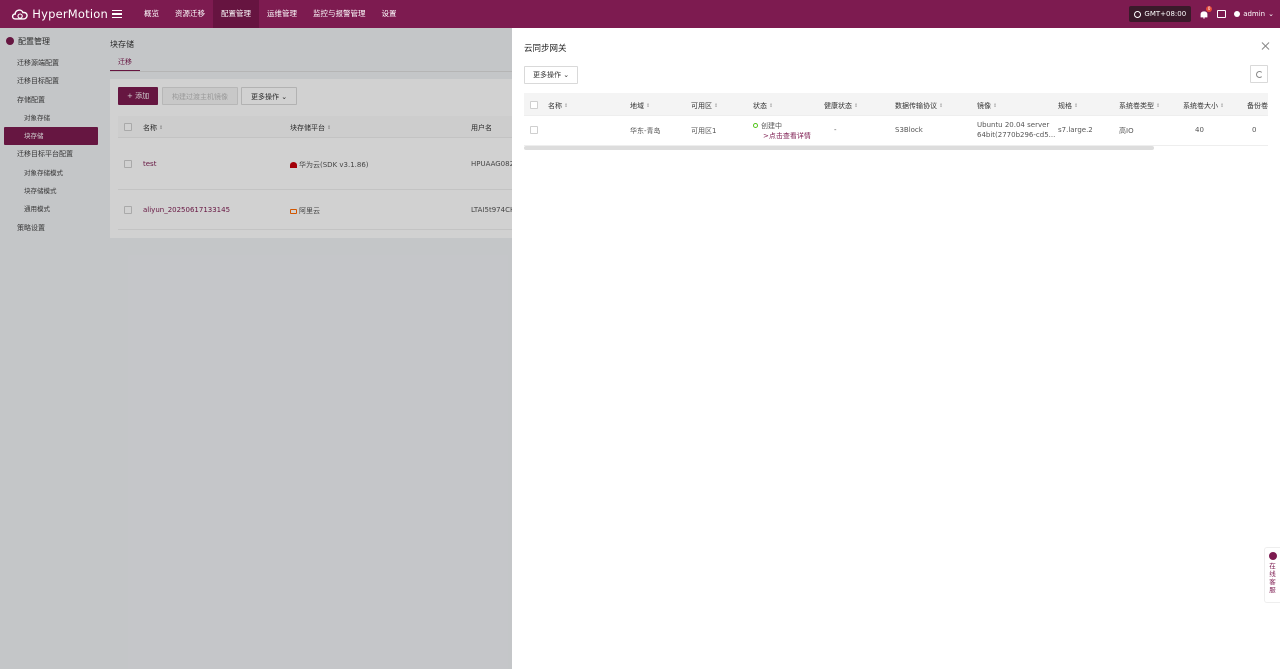 Image resolution: width=1280 pixels, height=669 pixels. Describe the element at coordinates (1257, 106) in the screenshot. I see `column-backup: 备份卷` at that location.